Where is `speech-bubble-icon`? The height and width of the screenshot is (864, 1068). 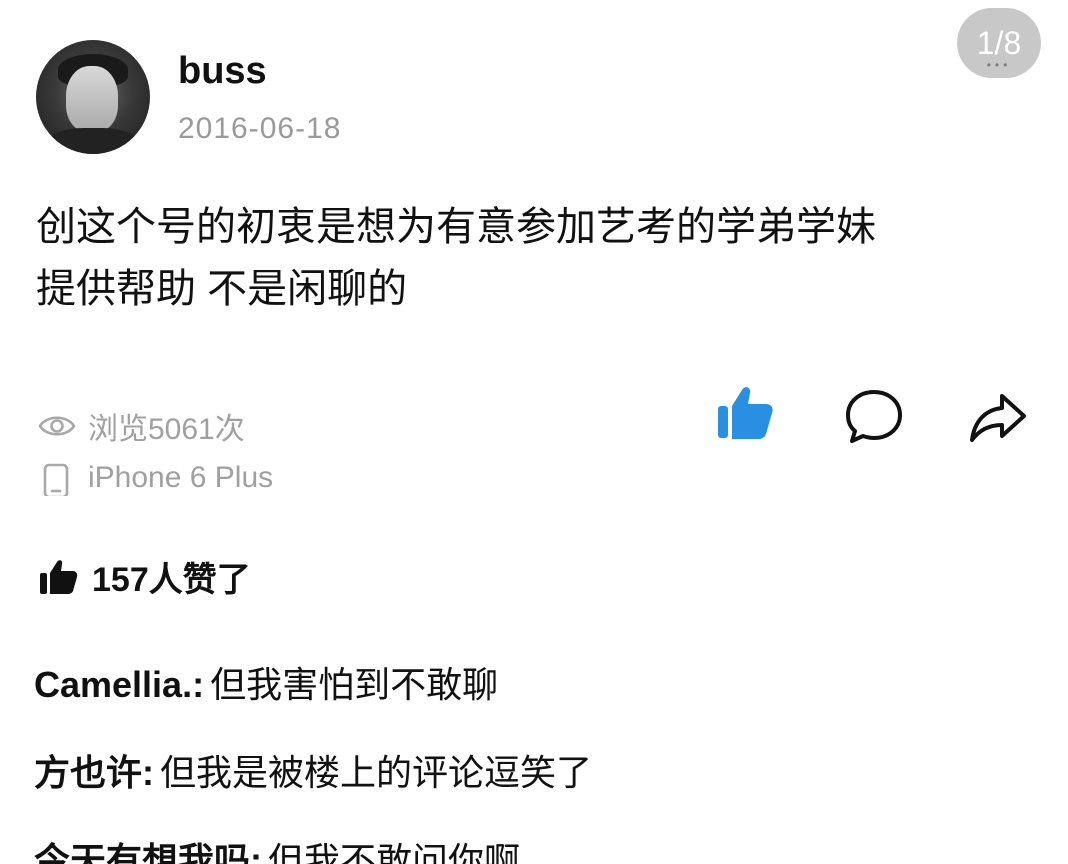
speech-bubble-icon is located at coordinates (874, 416).